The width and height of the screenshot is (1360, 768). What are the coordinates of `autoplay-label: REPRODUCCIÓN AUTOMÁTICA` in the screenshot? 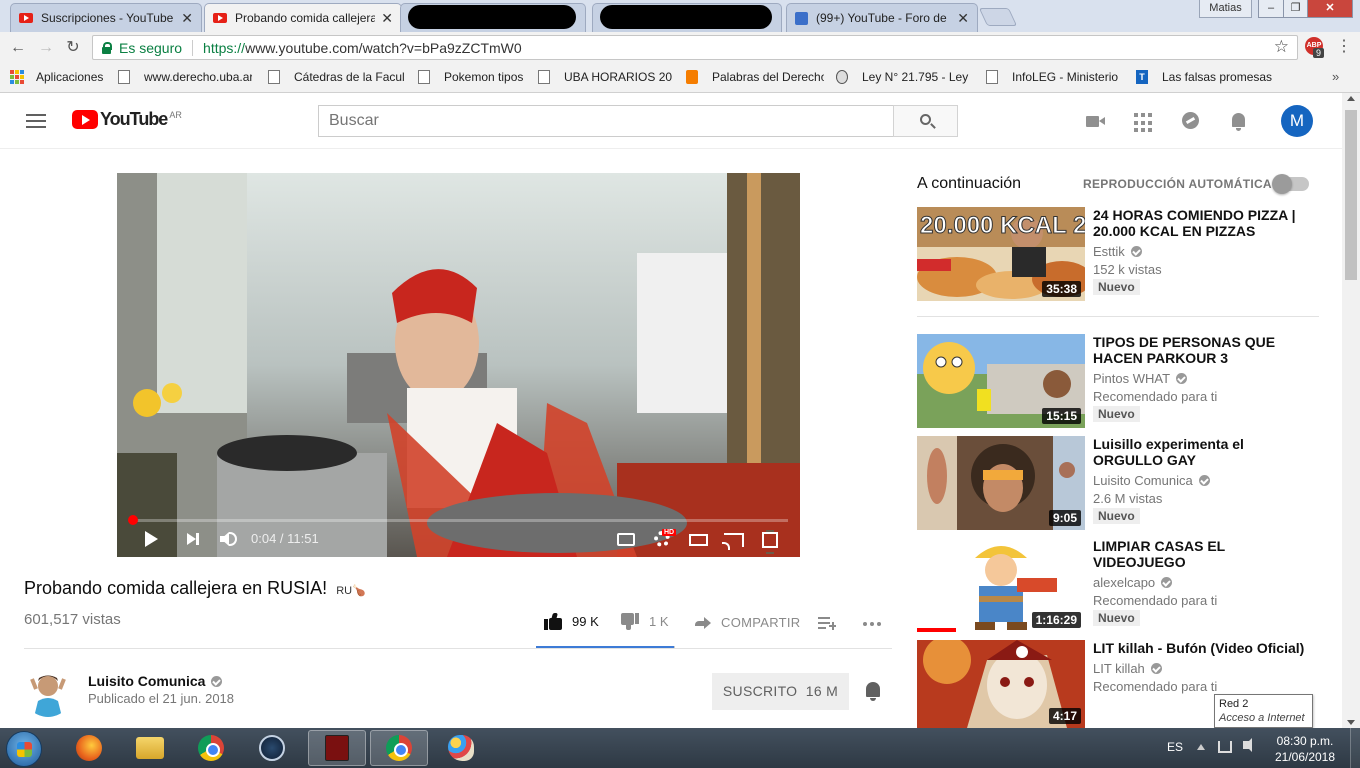 It's located at (1177, 184).